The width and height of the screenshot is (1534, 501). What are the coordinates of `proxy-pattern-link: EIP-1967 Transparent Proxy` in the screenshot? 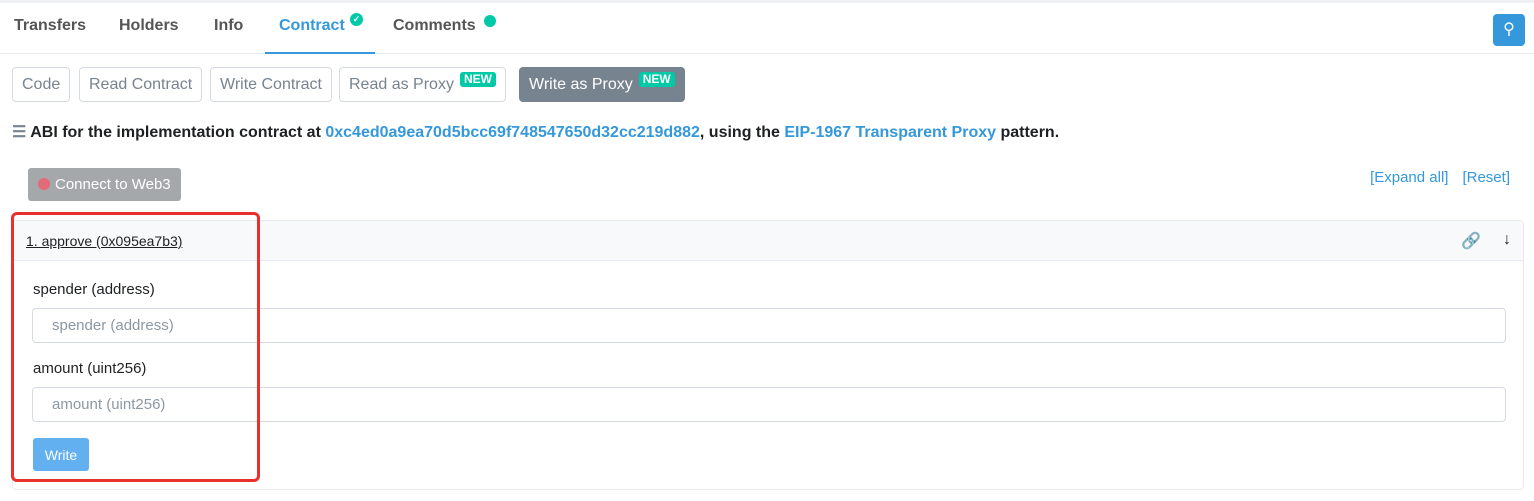 It's located at (890, 132).